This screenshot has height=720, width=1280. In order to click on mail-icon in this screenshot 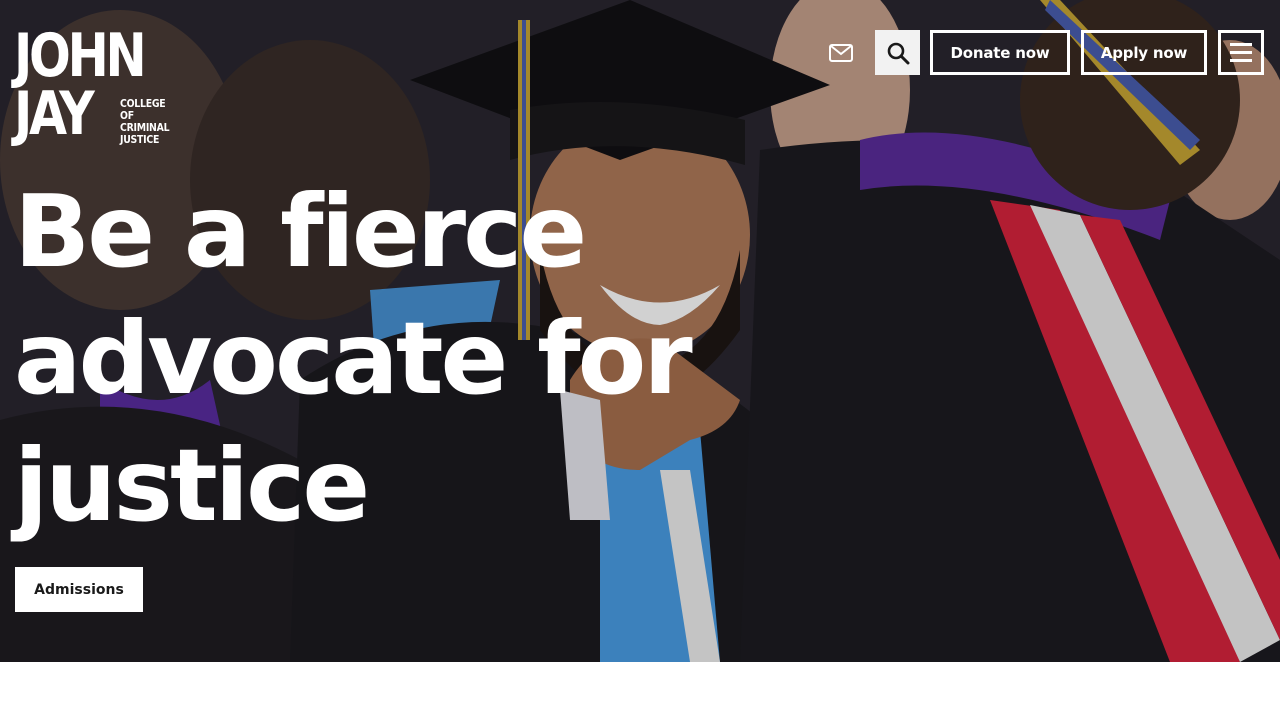, I will do `click(840, 52)`.